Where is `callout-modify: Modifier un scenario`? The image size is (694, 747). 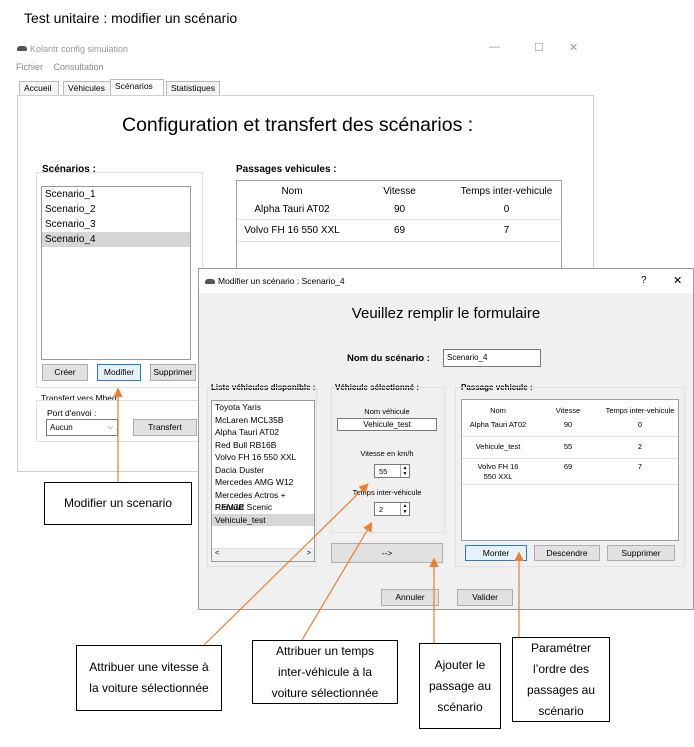
callout-modify: Modifier un scenario is located at coordinates (118, 503).